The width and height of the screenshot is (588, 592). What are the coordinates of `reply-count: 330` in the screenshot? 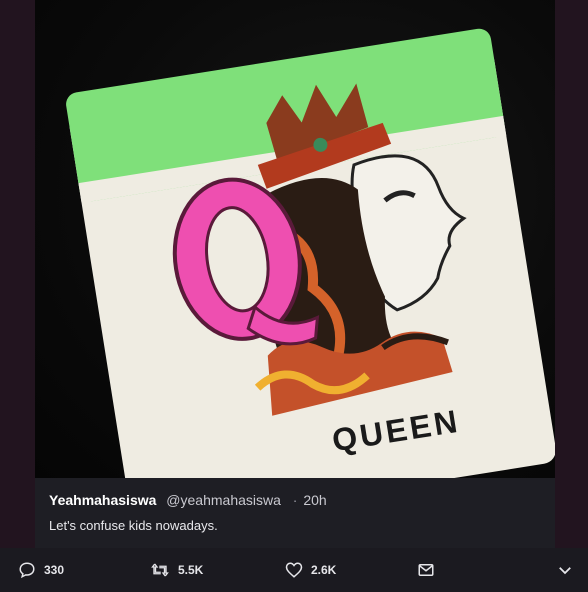 It's located at (54, 570).